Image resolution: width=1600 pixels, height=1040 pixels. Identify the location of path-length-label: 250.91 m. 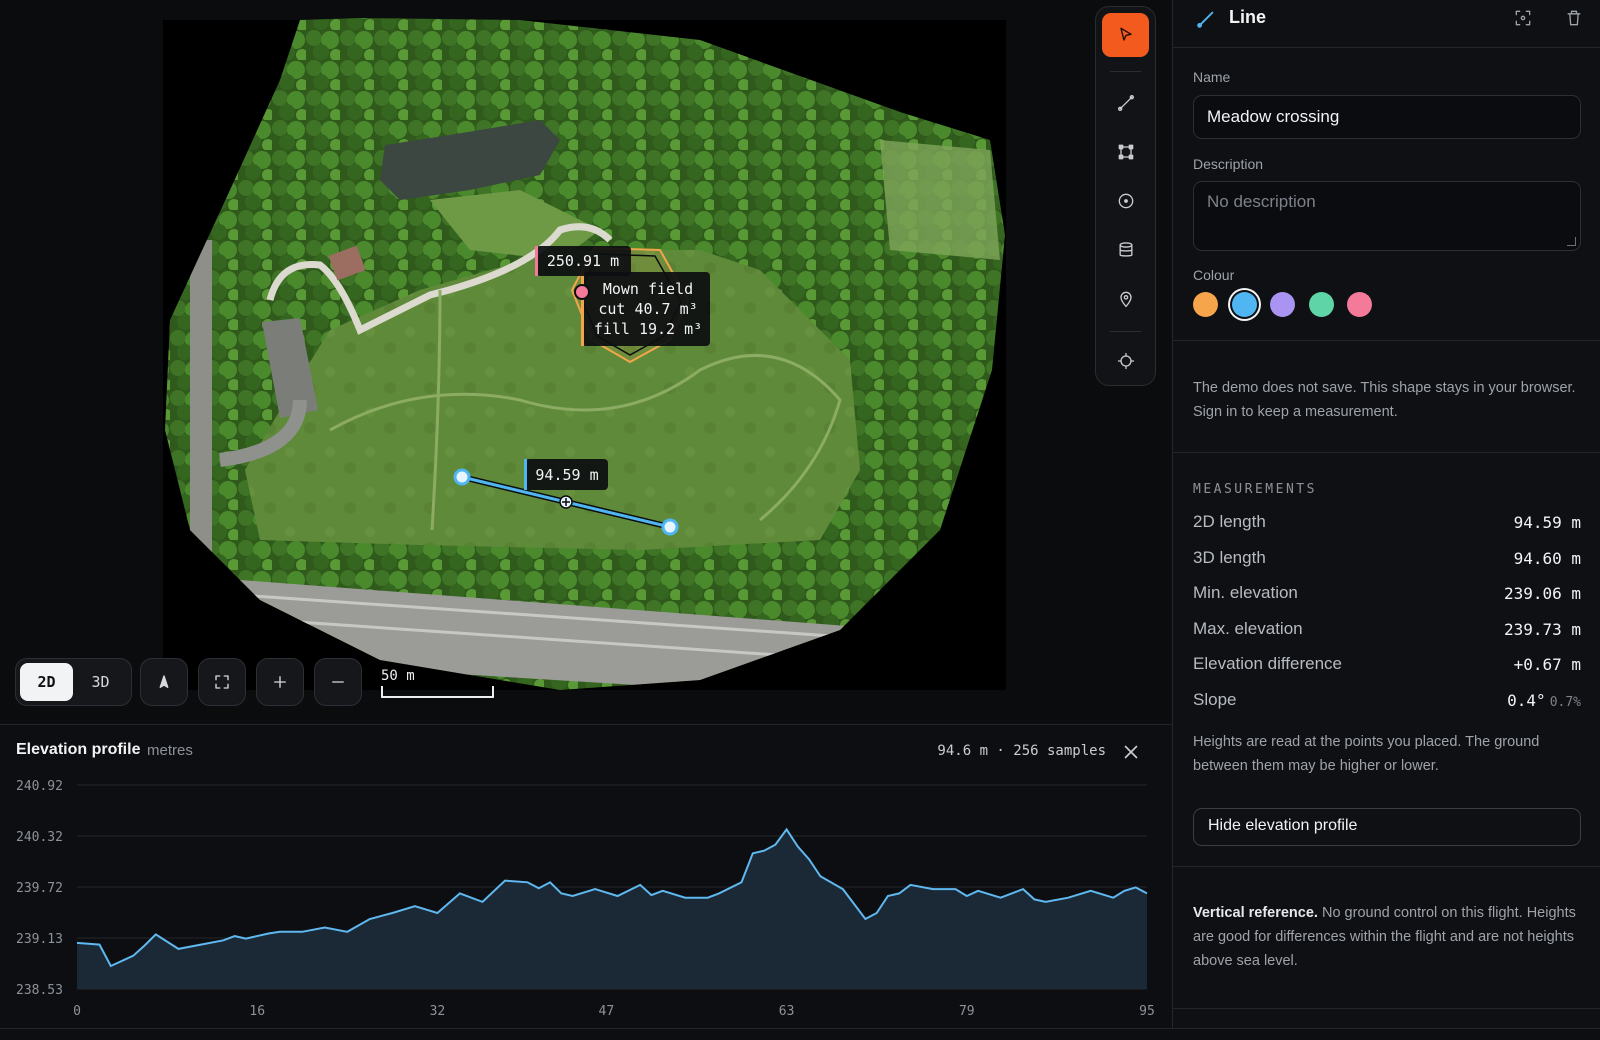
(583, 261).